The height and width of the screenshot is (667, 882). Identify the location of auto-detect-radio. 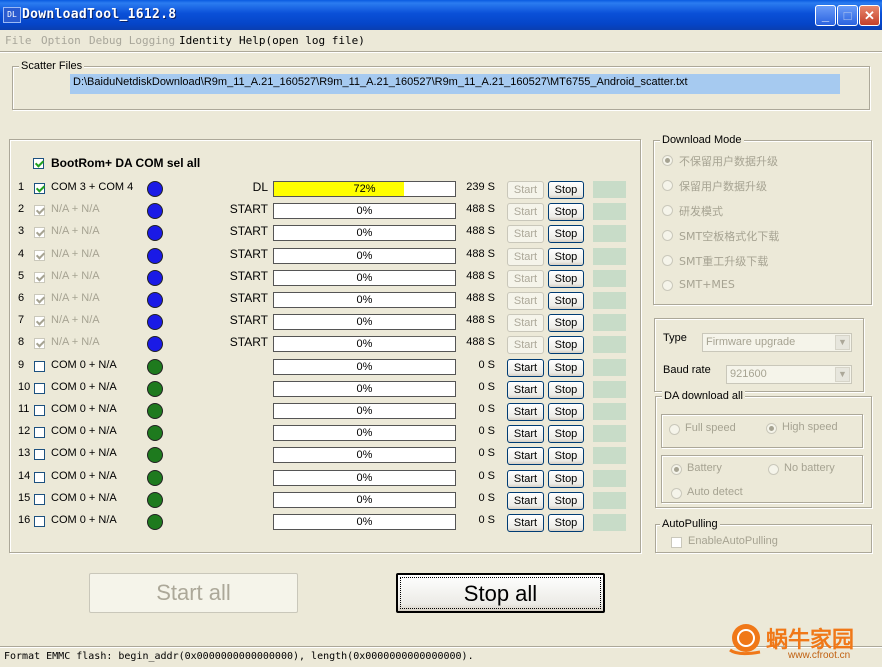
(676, 493).